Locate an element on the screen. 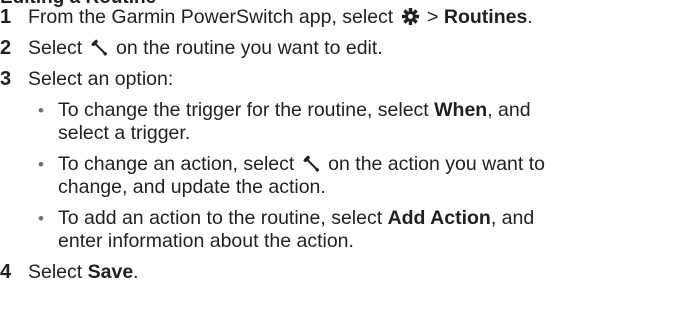 This screenshot has width=687, height=317. option-3-line-2: enter information about the action. is located at coordinates (206, 241).